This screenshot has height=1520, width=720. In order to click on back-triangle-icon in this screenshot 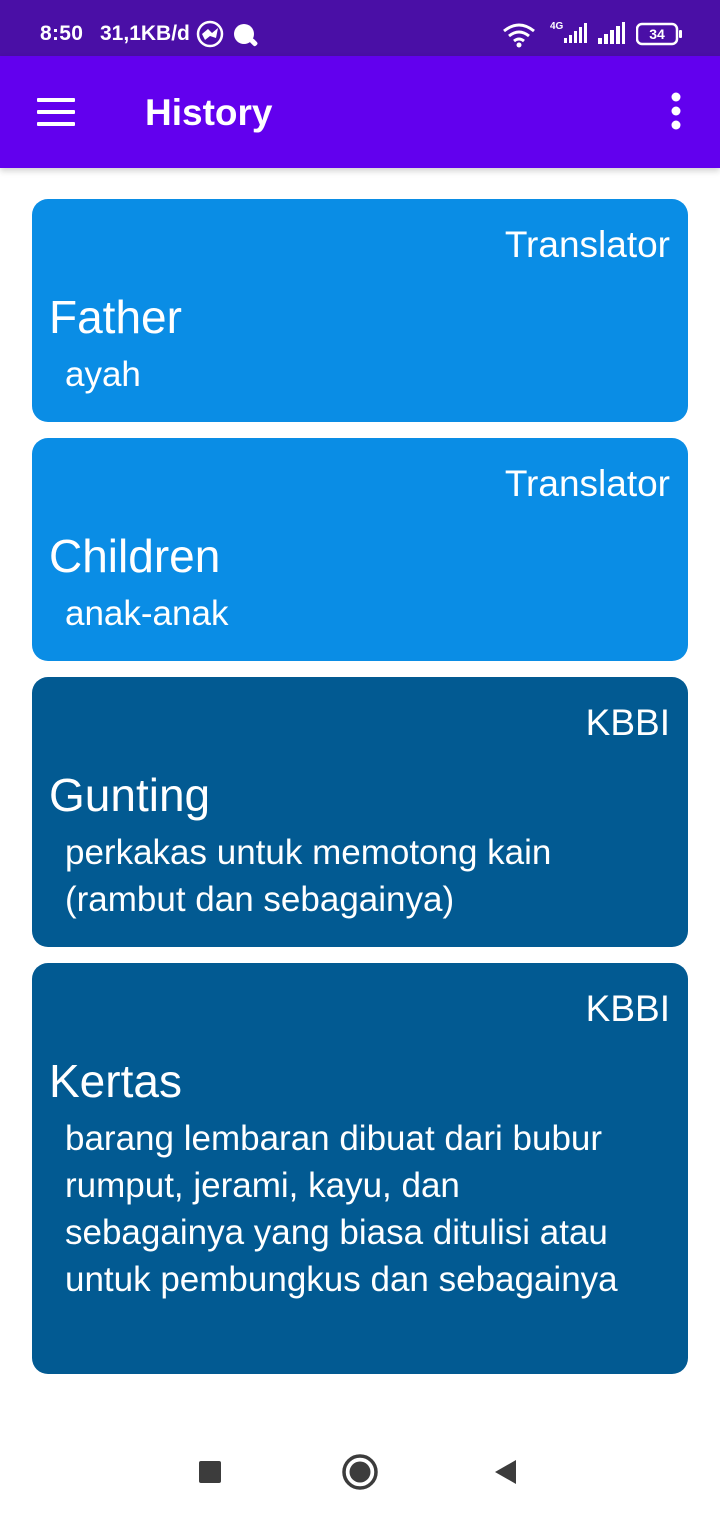, I will do `click(505, 1472)`.